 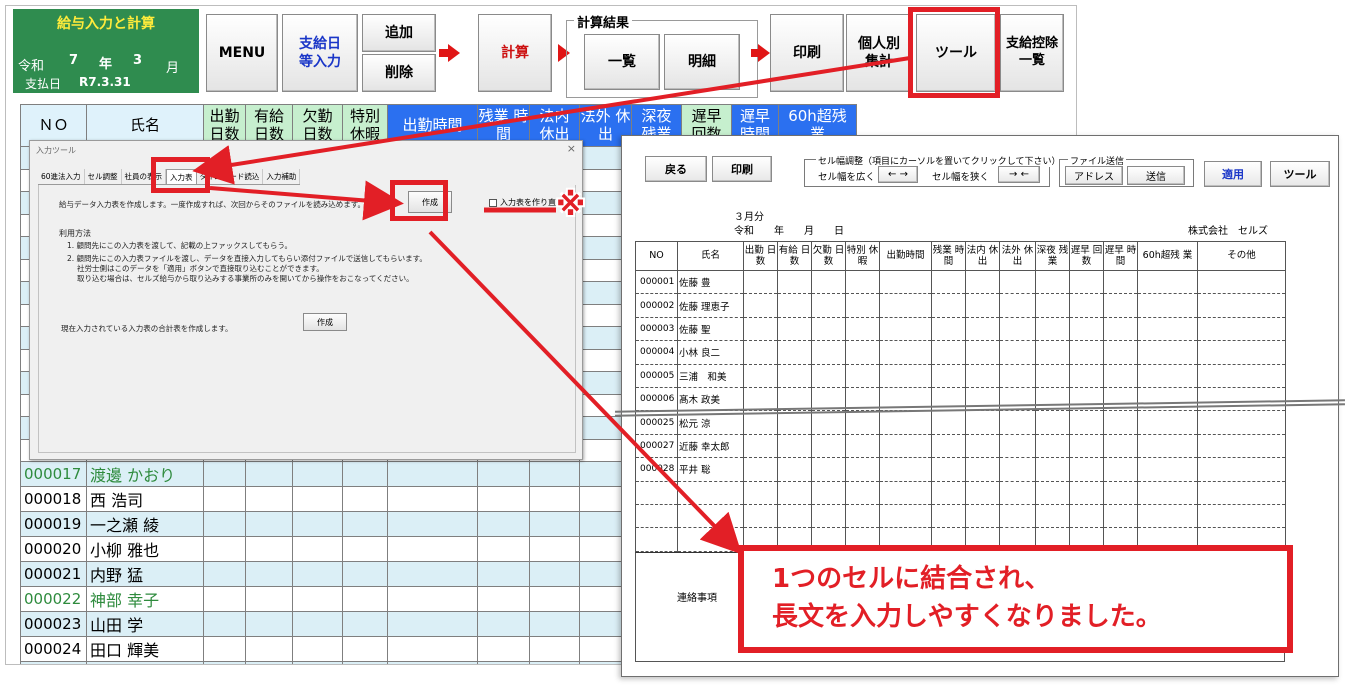 I want to click on table-row: 000005 三浦 和美, so click(x=960, y=375).